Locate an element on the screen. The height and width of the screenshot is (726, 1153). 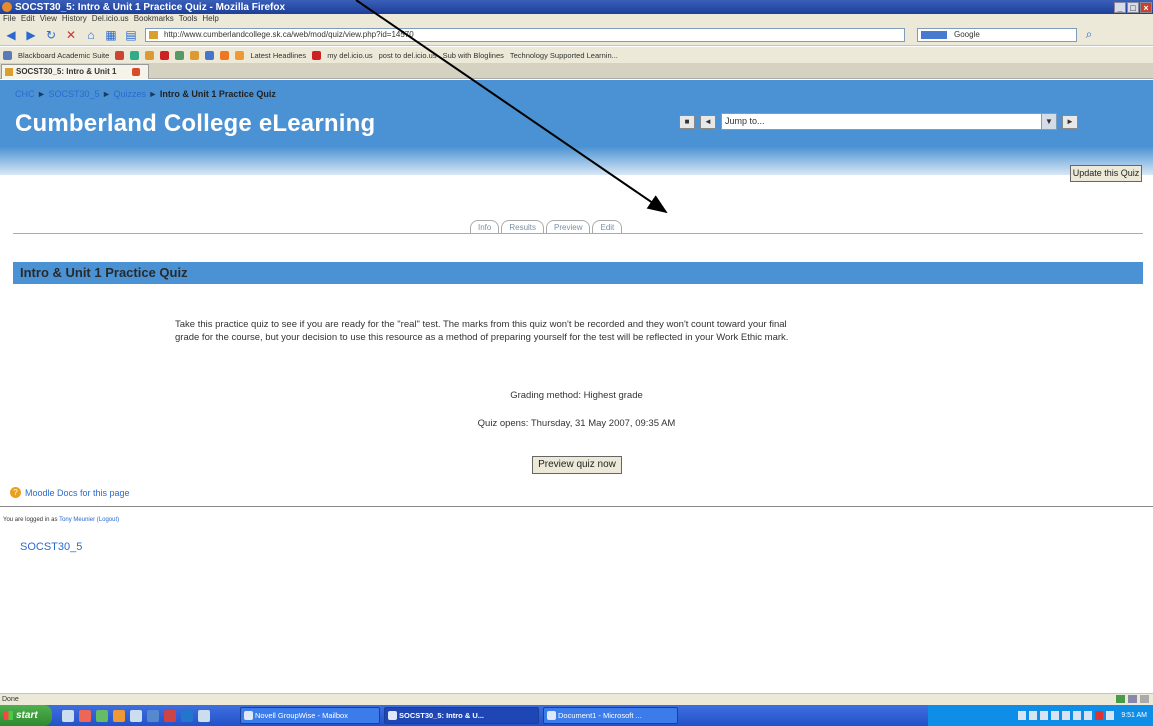
bookmark-latest-headlines: Latest Headlines is located at coordinates (278, 55).